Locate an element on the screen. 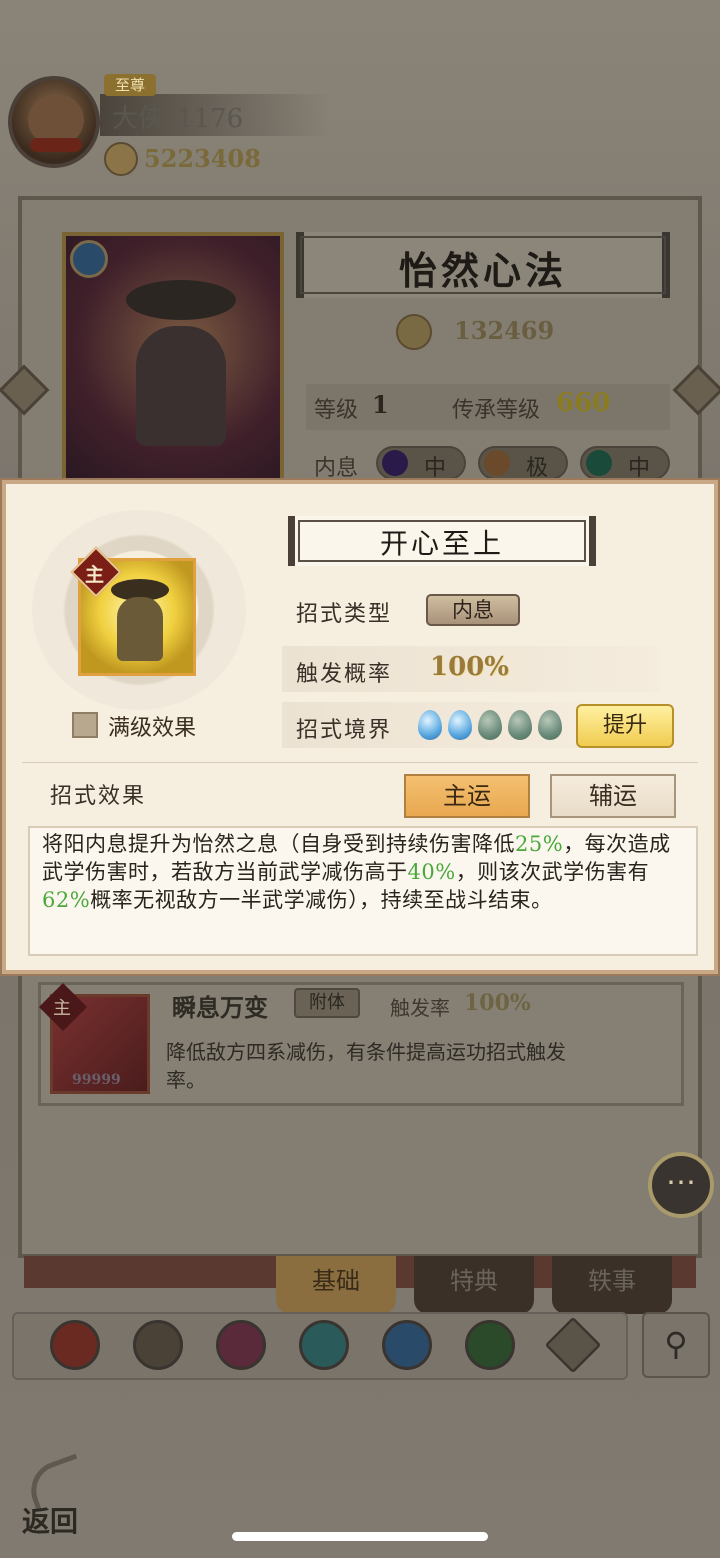 Image resolution: width=720 pixels, height=1558 pixels. level-label: 等级 is located at coordinates (336, 410).